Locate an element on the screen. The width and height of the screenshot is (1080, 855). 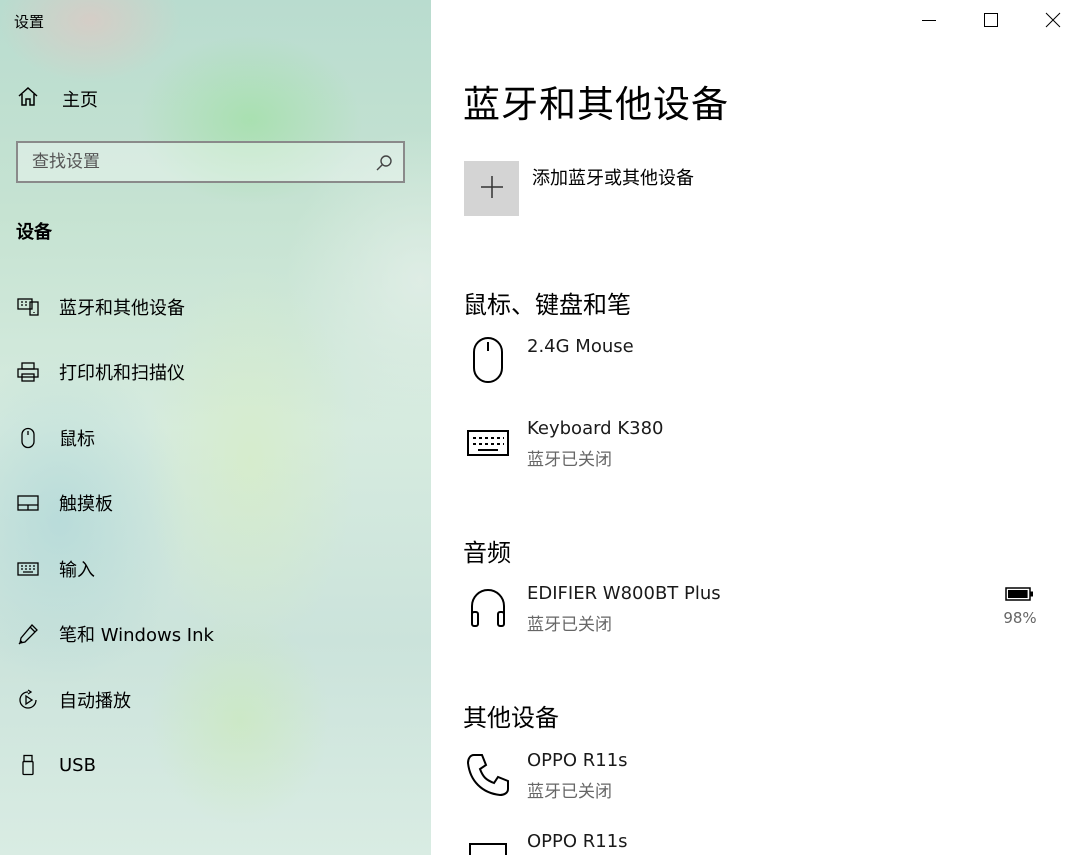
sidebar-item-label: 自动播放 is located at coordinates (95, 700).